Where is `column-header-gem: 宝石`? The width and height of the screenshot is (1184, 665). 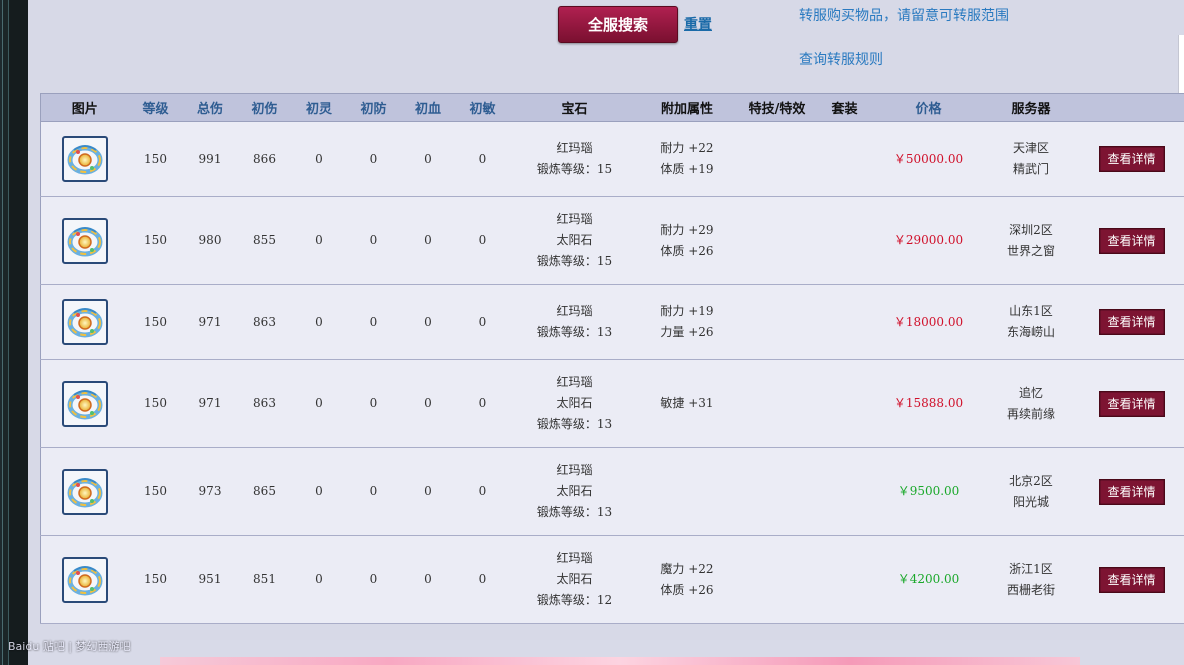 column-header-gem: 宝石 is located at coordinates (574, 107).